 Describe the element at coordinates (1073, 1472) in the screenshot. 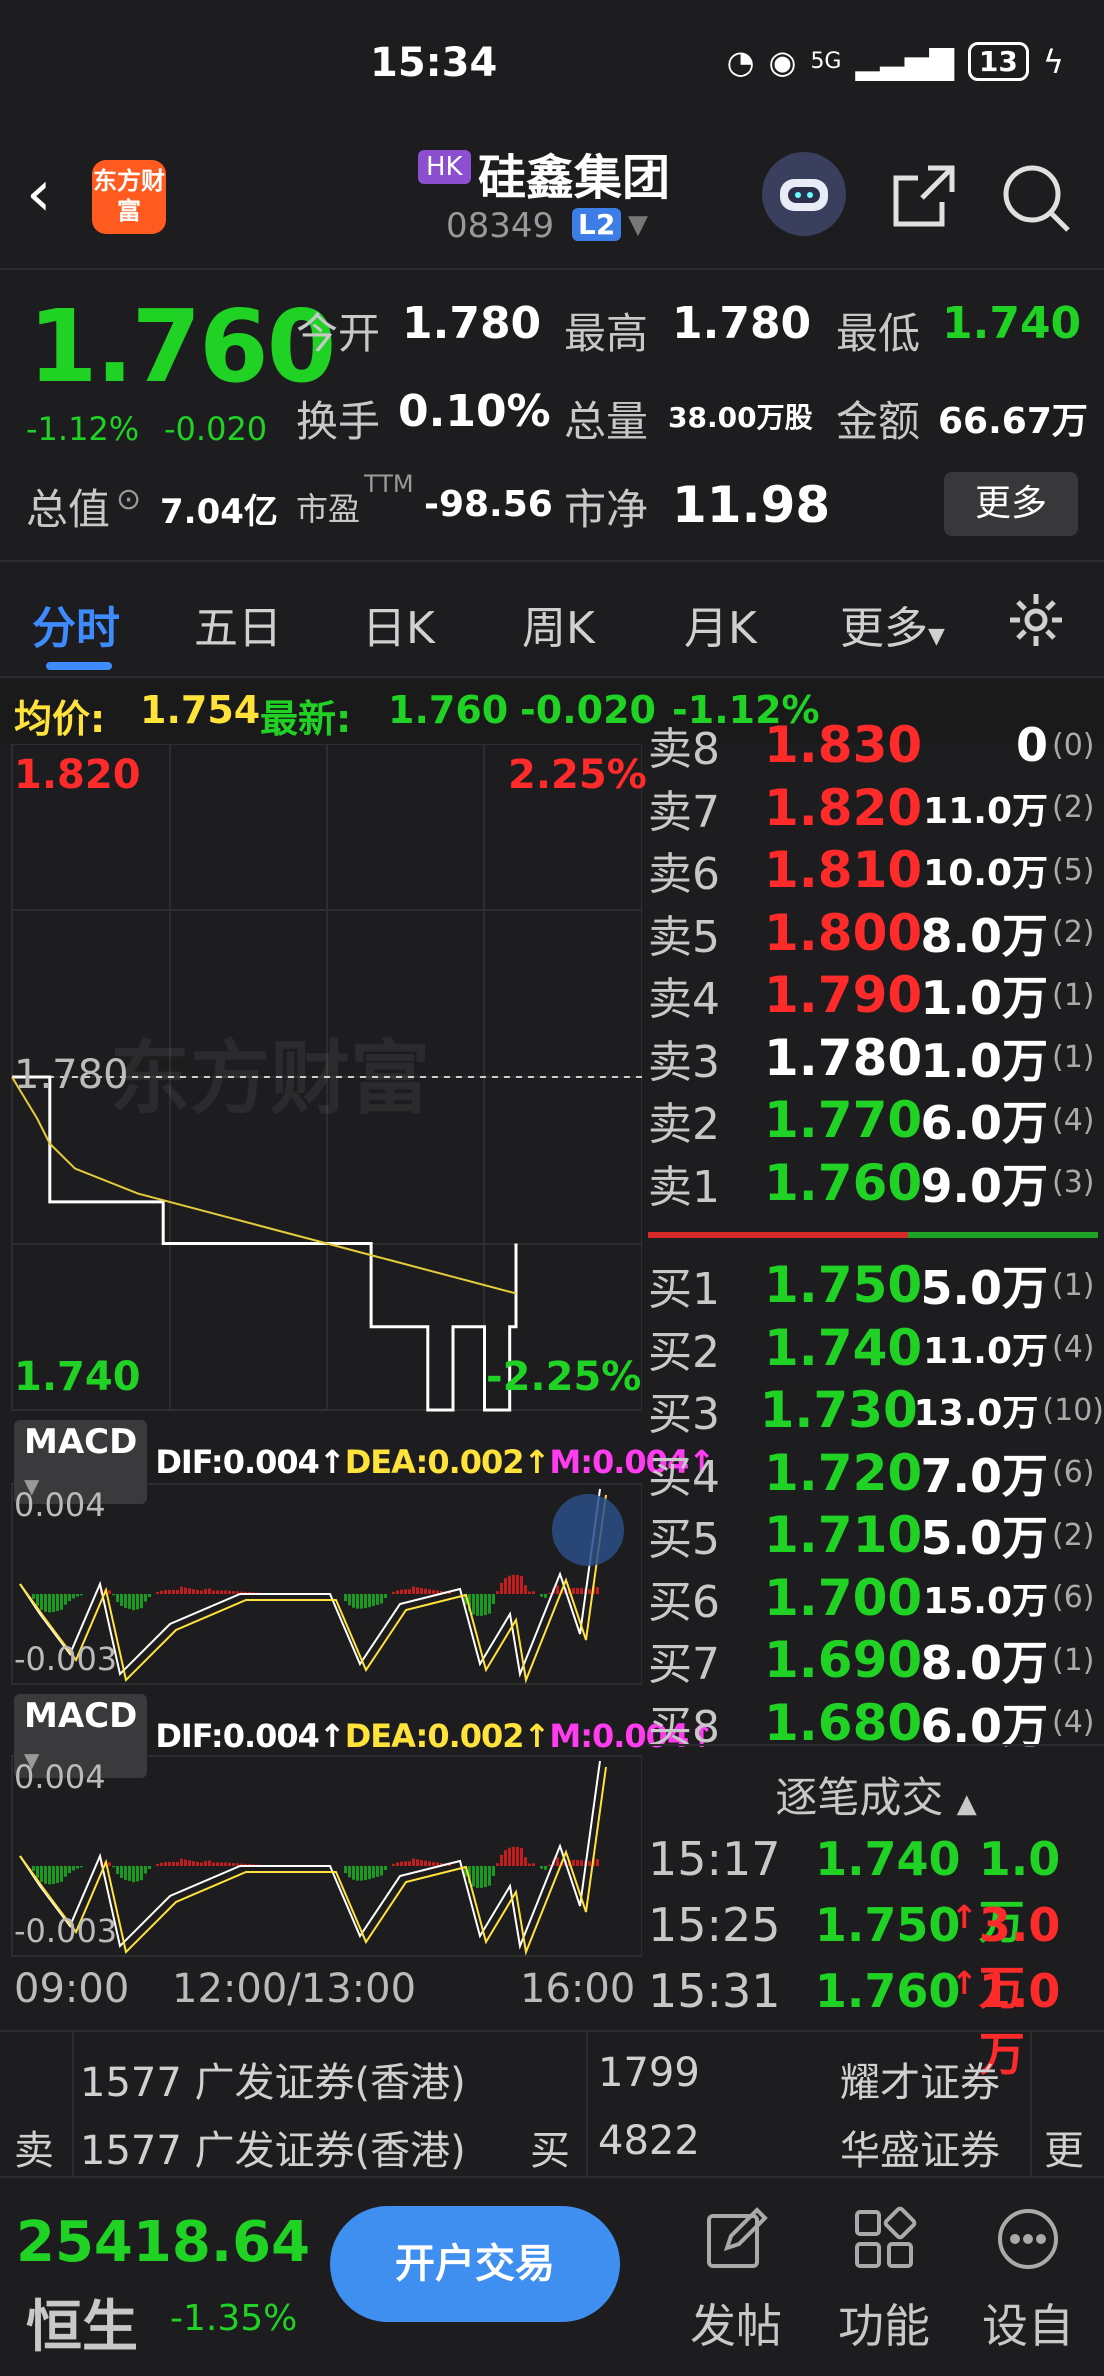

I see `bid-count: (6)` at that location.